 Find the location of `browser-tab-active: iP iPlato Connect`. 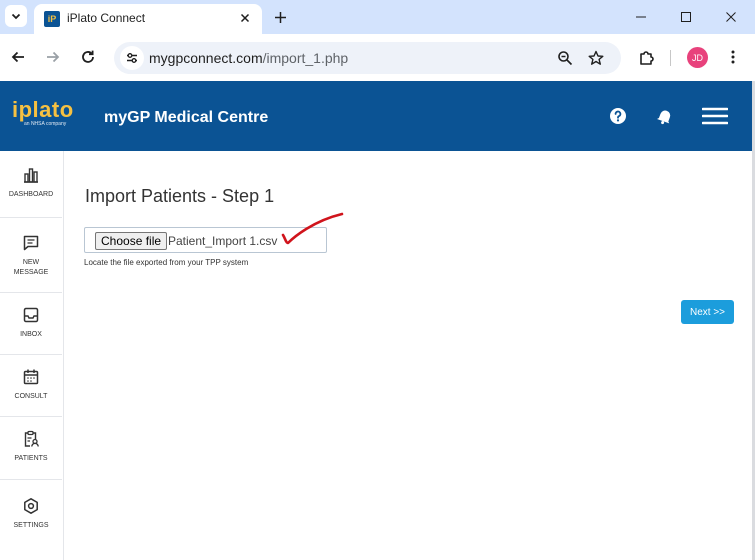

browser-tab-active: iP iPlato Connect is located at coordinates (148, 19).